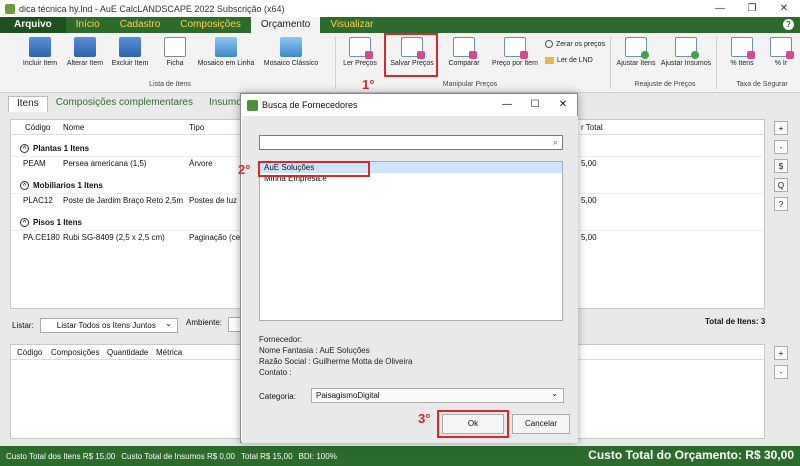  What do you see at coordinates (88, 25) in the screenshot?
I see `tab-inicio: Início` at bounding box center [88, 25].